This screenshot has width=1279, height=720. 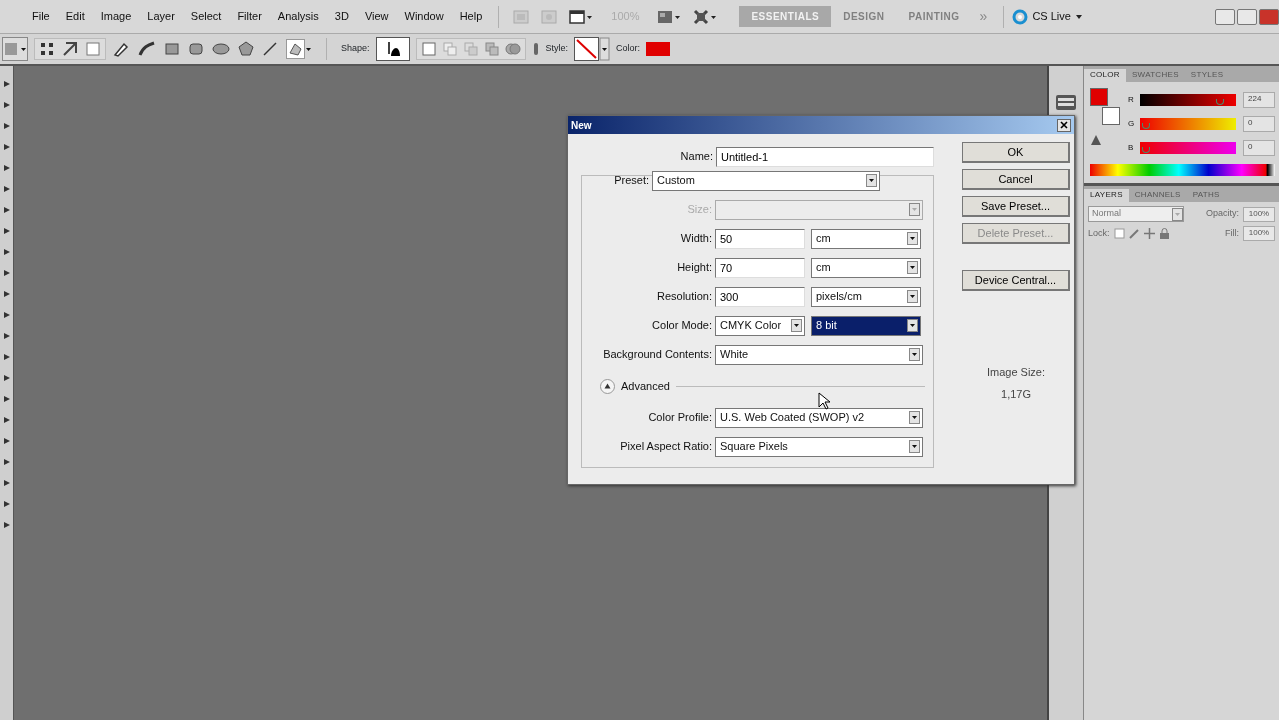 What do you see at coordinates (1016, 179) in the screenshot?
I see `dialog-button: Cancel` at bounding box center [1016, 179].